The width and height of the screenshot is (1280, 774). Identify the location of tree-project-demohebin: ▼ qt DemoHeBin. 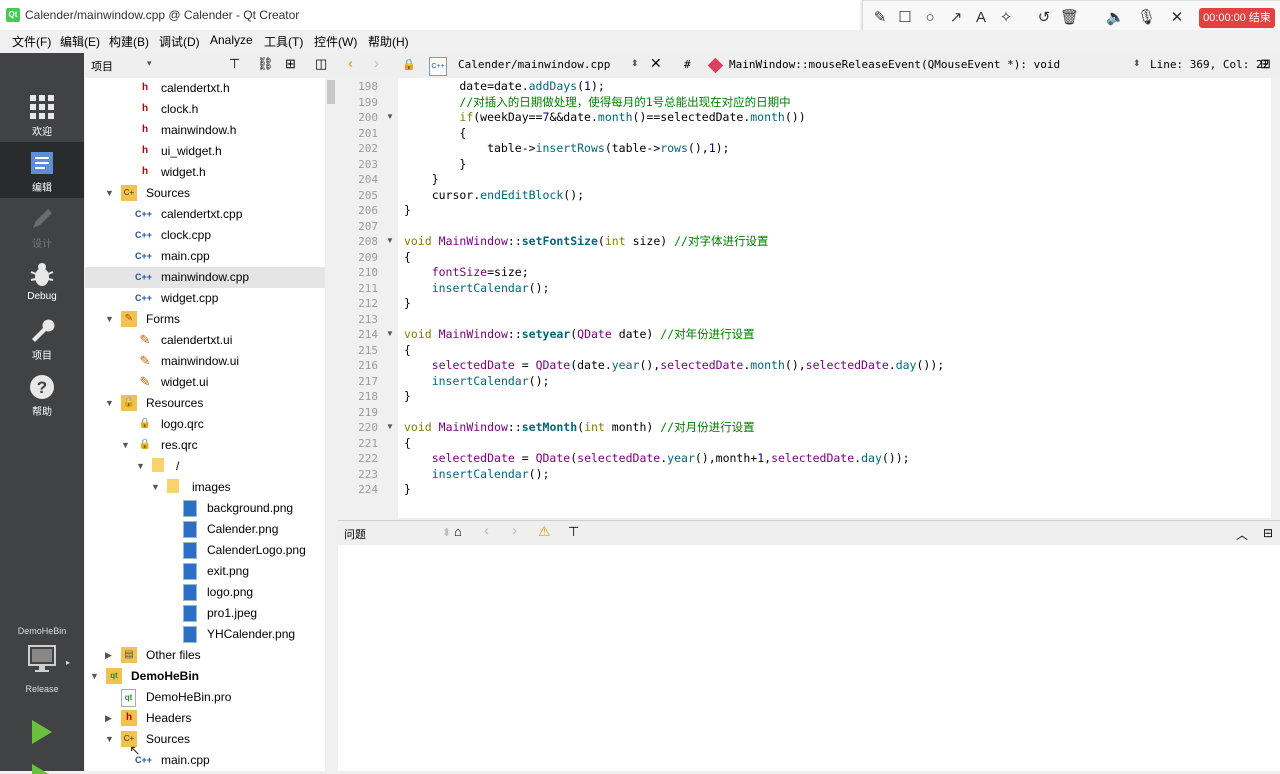
(205, 676).